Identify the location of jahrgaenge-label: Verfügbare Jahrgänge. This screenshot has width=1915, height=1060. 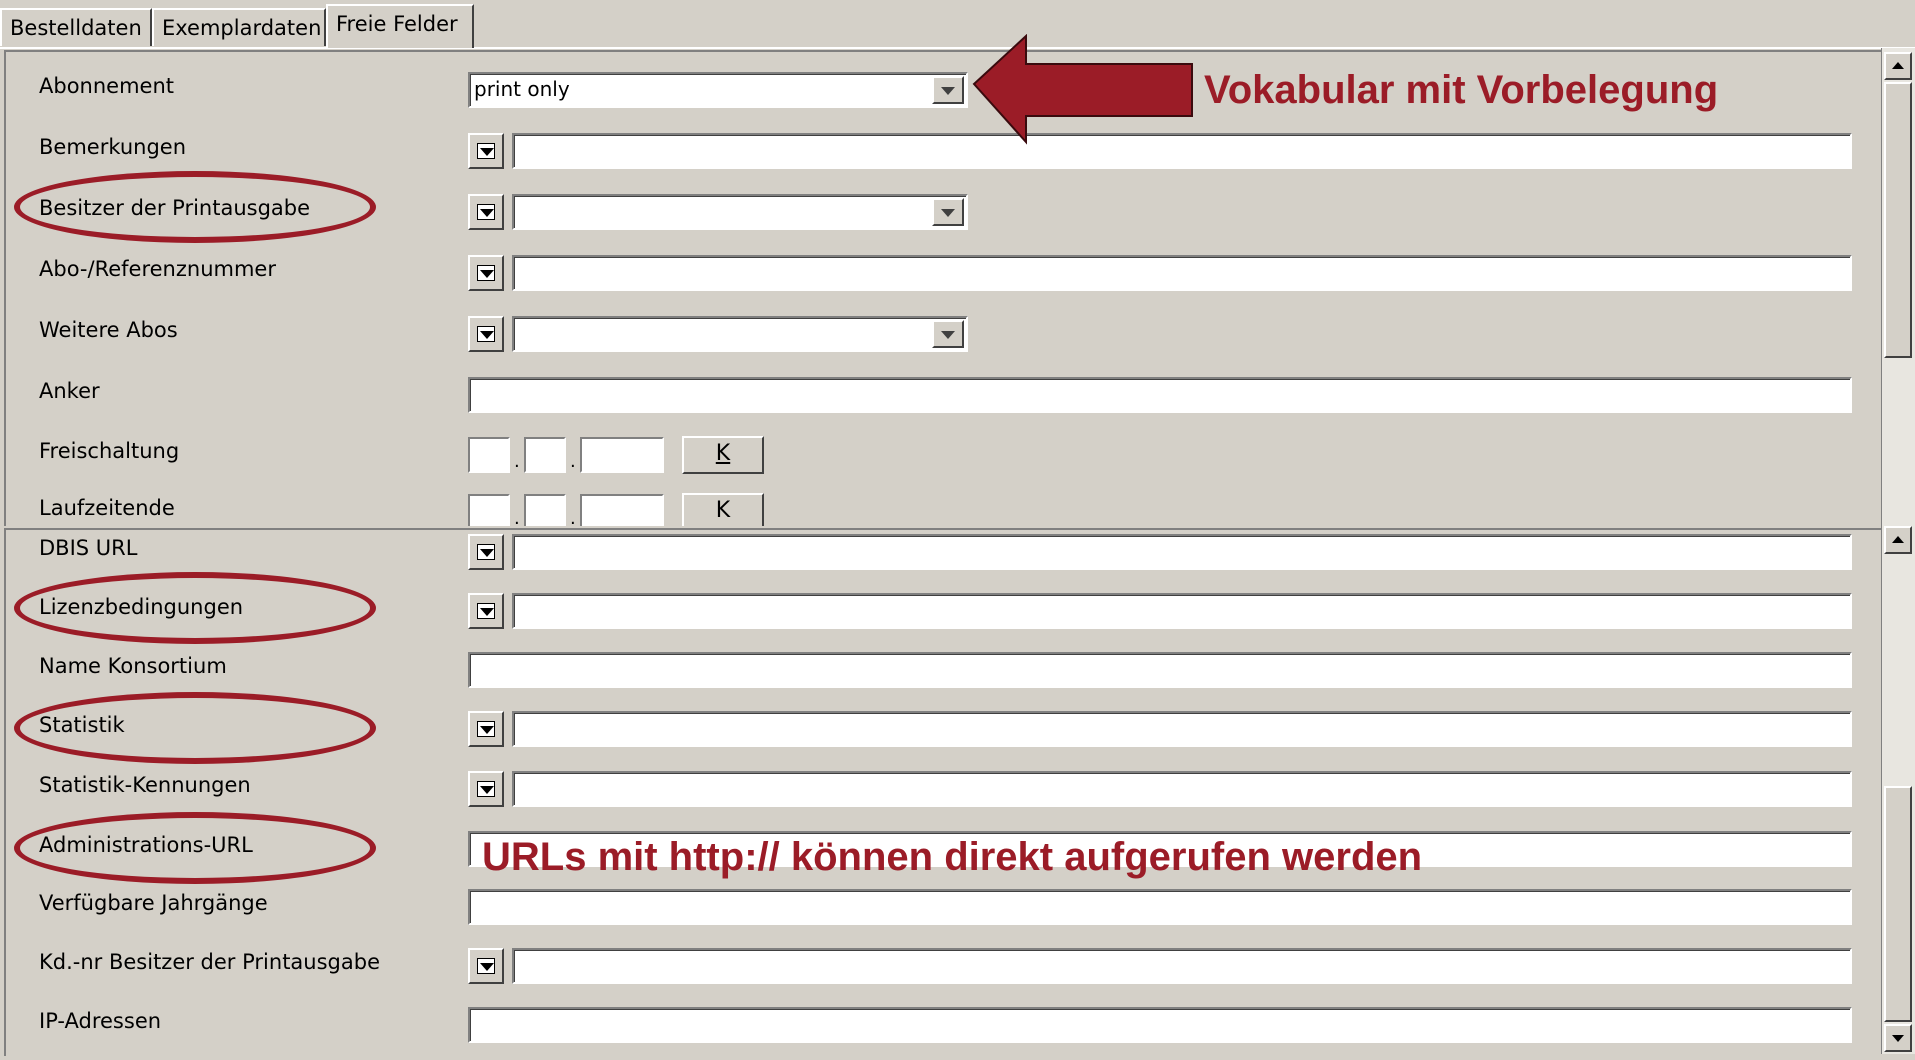
(153, 903).